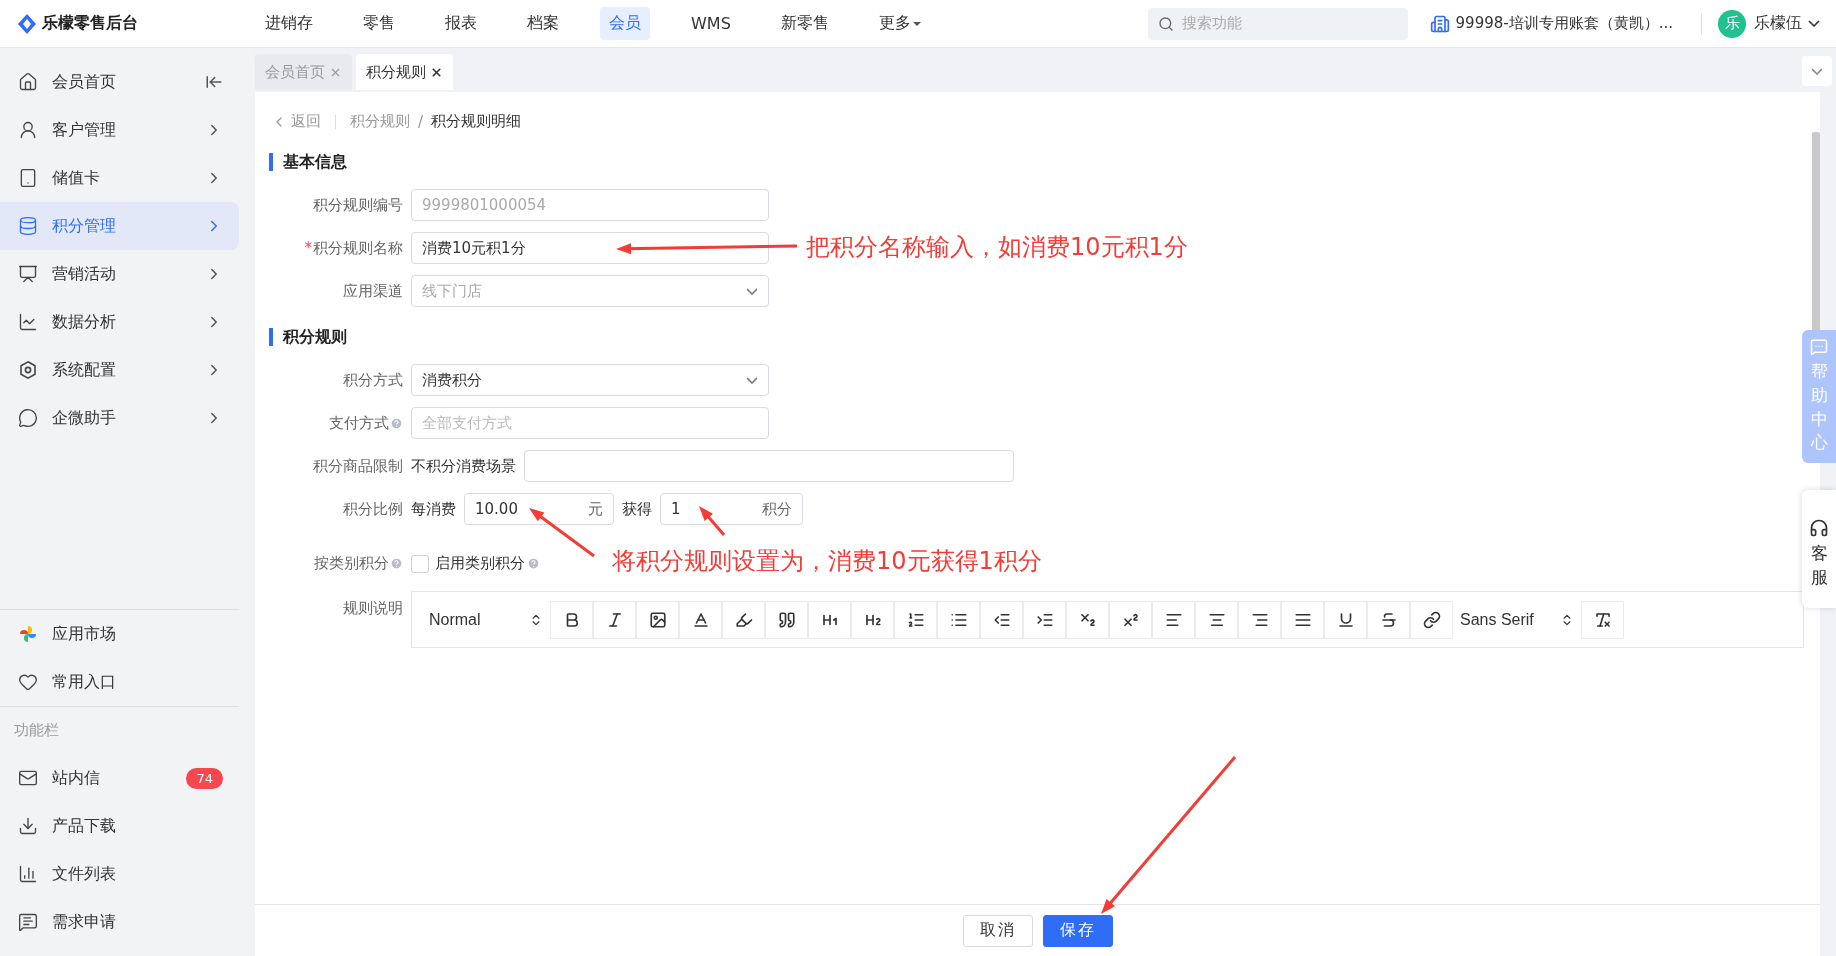 The image size is (1836, 956). What do you see at coordinates (1816, 232) in the screenshot?
I see `scrollbar-thumb` at bounding box center [1816, 232].